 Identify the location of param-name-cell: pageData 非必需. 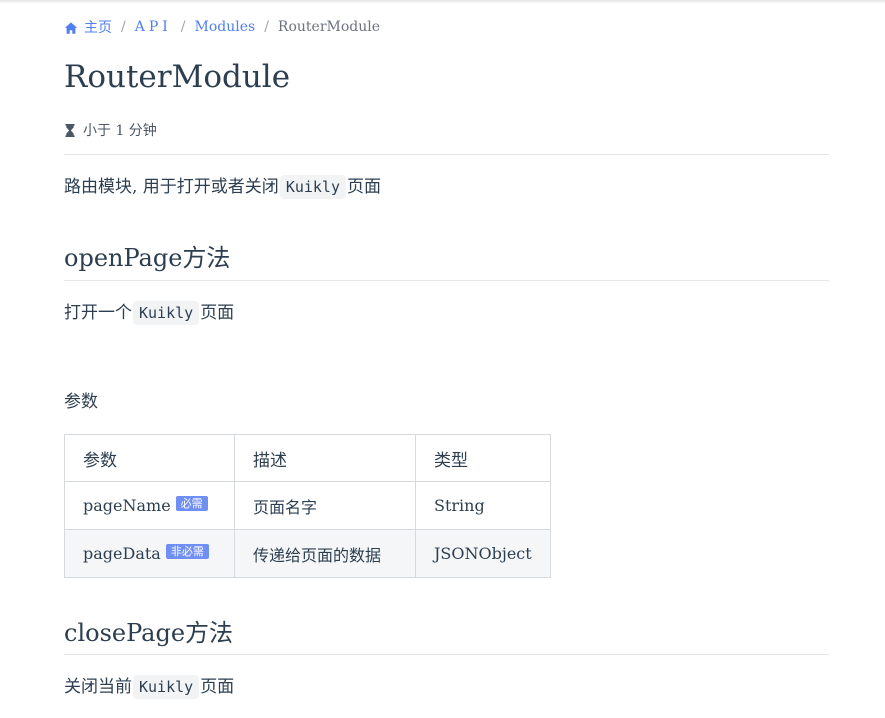
(149, 553).